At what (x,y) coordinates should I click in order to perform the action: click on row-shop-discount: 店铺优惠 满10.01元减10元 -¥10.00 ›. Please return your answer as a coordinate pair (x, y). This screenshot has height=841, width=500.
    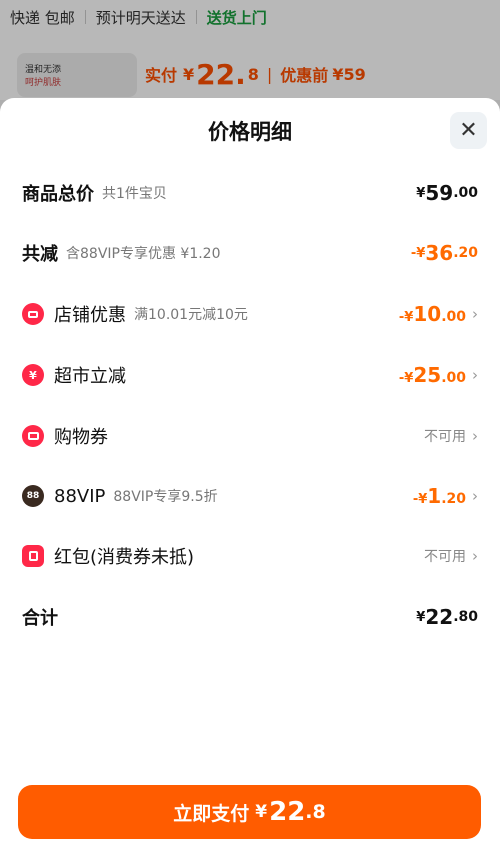
    Looking at the image, I should click on (250, 314).